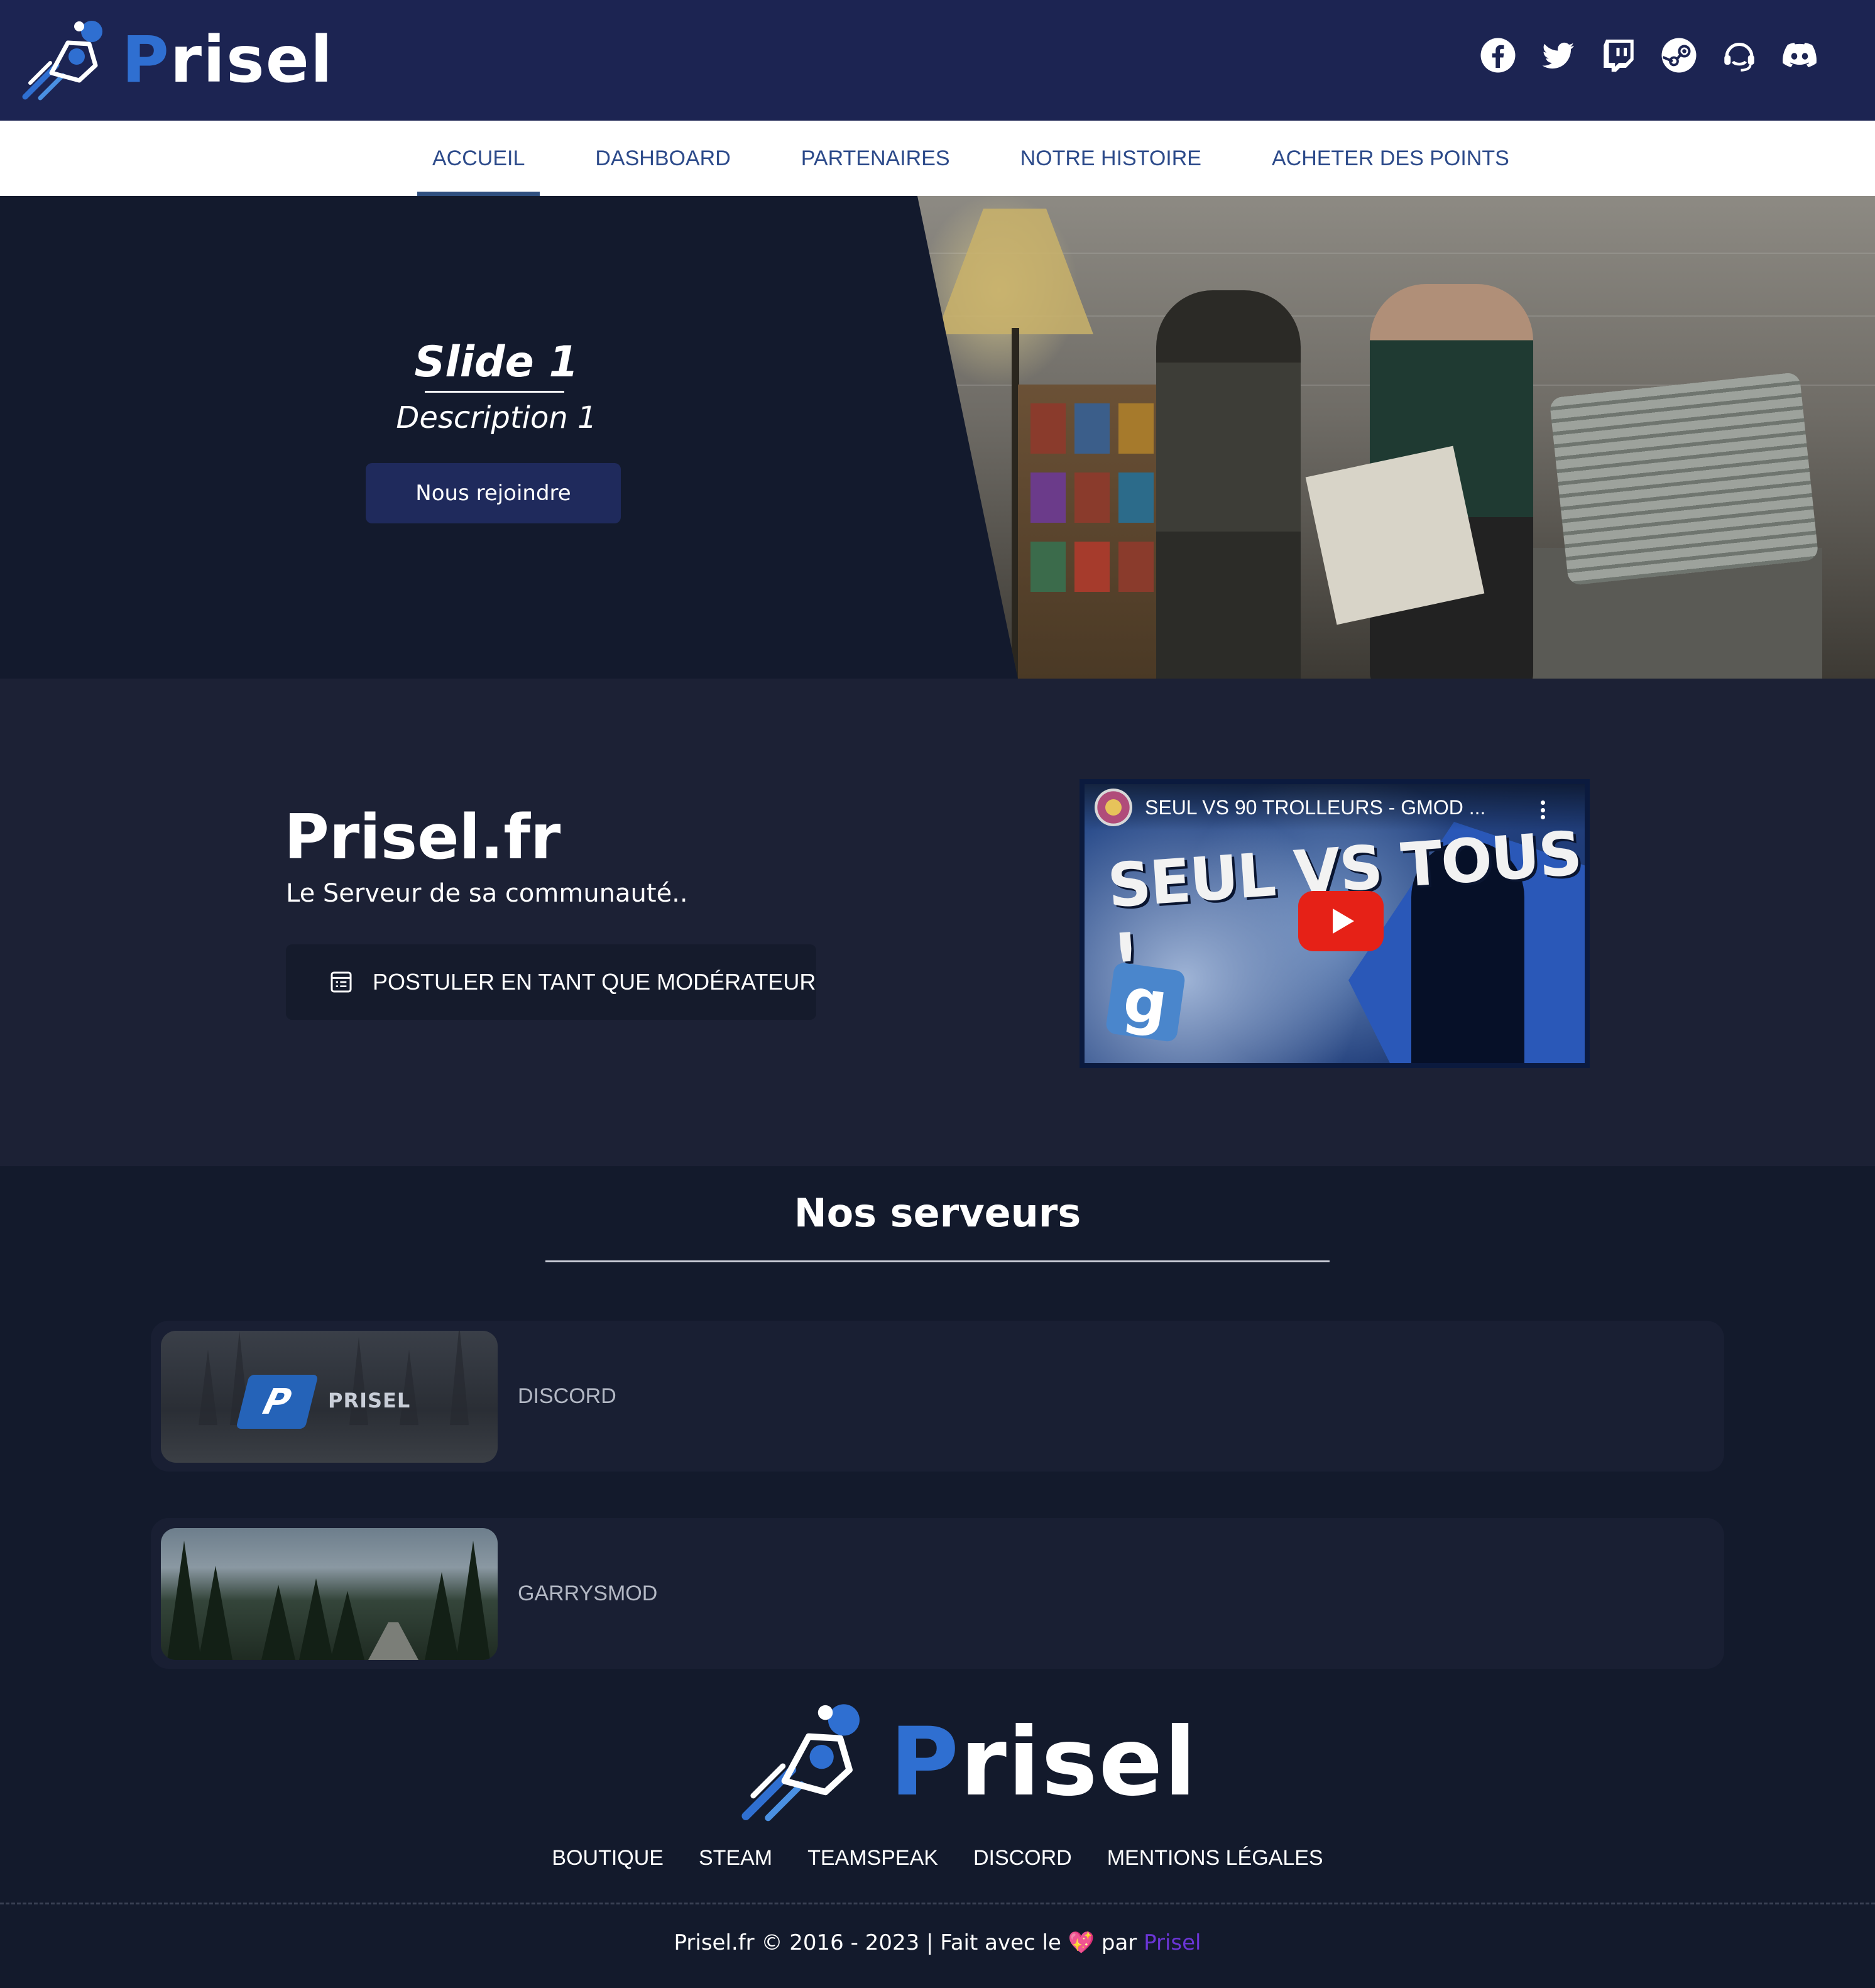  What do you see at coordinates (493, 493) in the screenshot?
I see `join-button: Nous rejoindre` at bounding box center [493, 493].